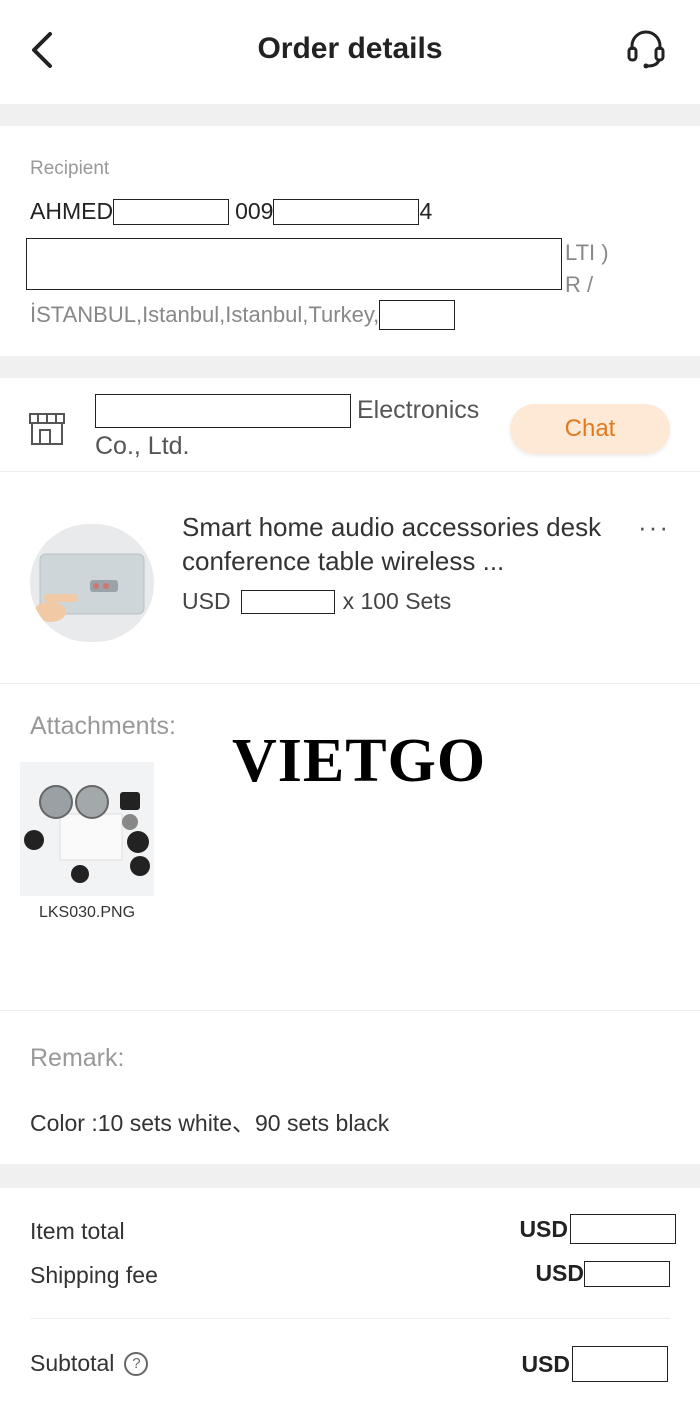 The image size is (700, 1408). I want to click on support-button, so click(646, 48).